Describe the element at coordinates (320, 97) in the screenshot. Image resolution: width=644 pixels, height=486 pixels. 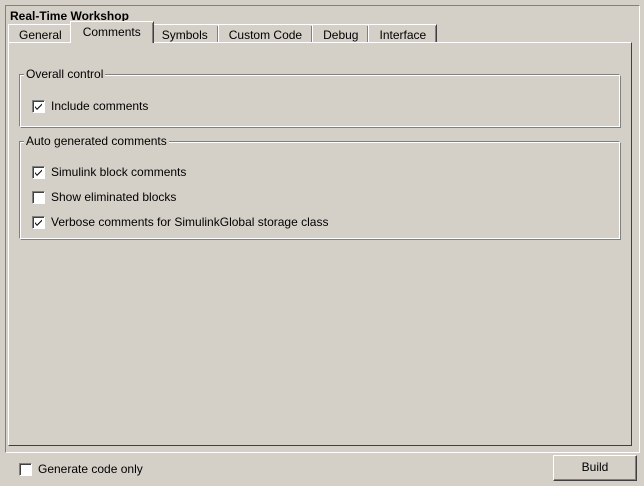
I see `overall-control-group: Overall control Include comments` at that location.